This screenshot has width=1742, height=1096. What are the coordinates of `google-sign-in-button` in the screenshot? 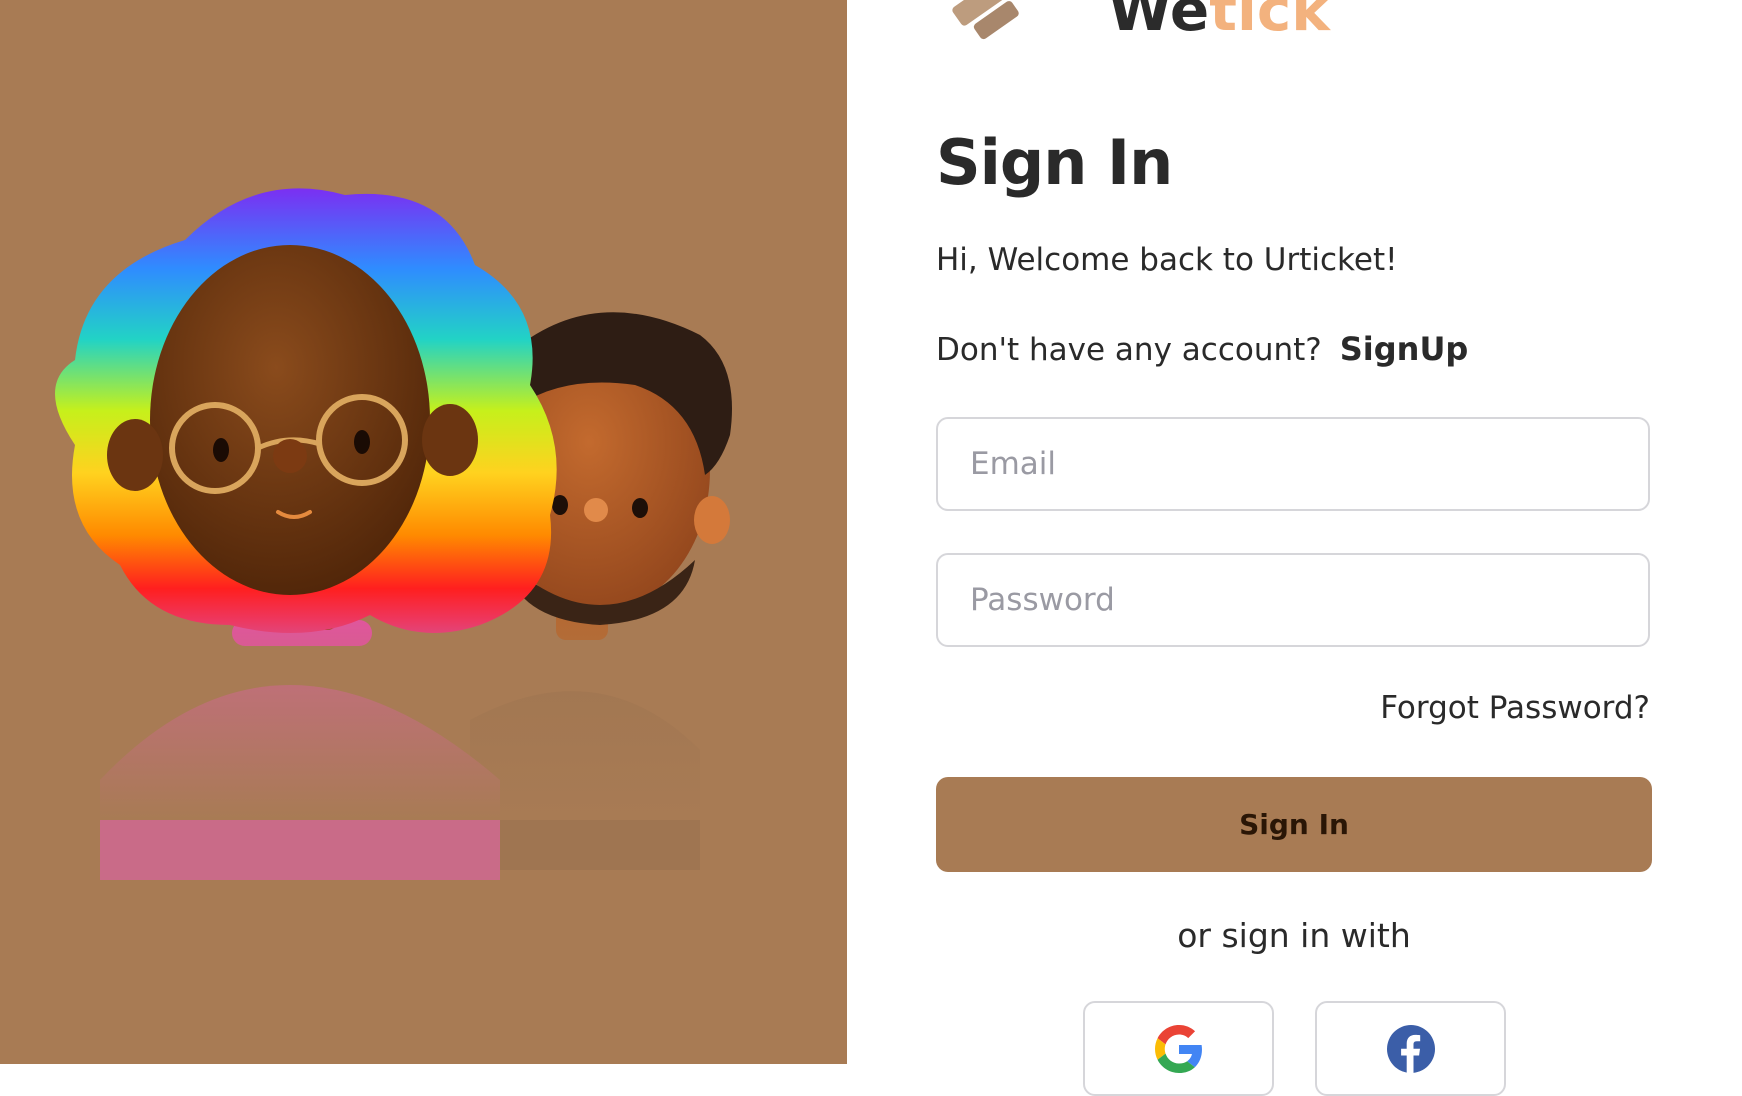 It's located at (1178, 1048).